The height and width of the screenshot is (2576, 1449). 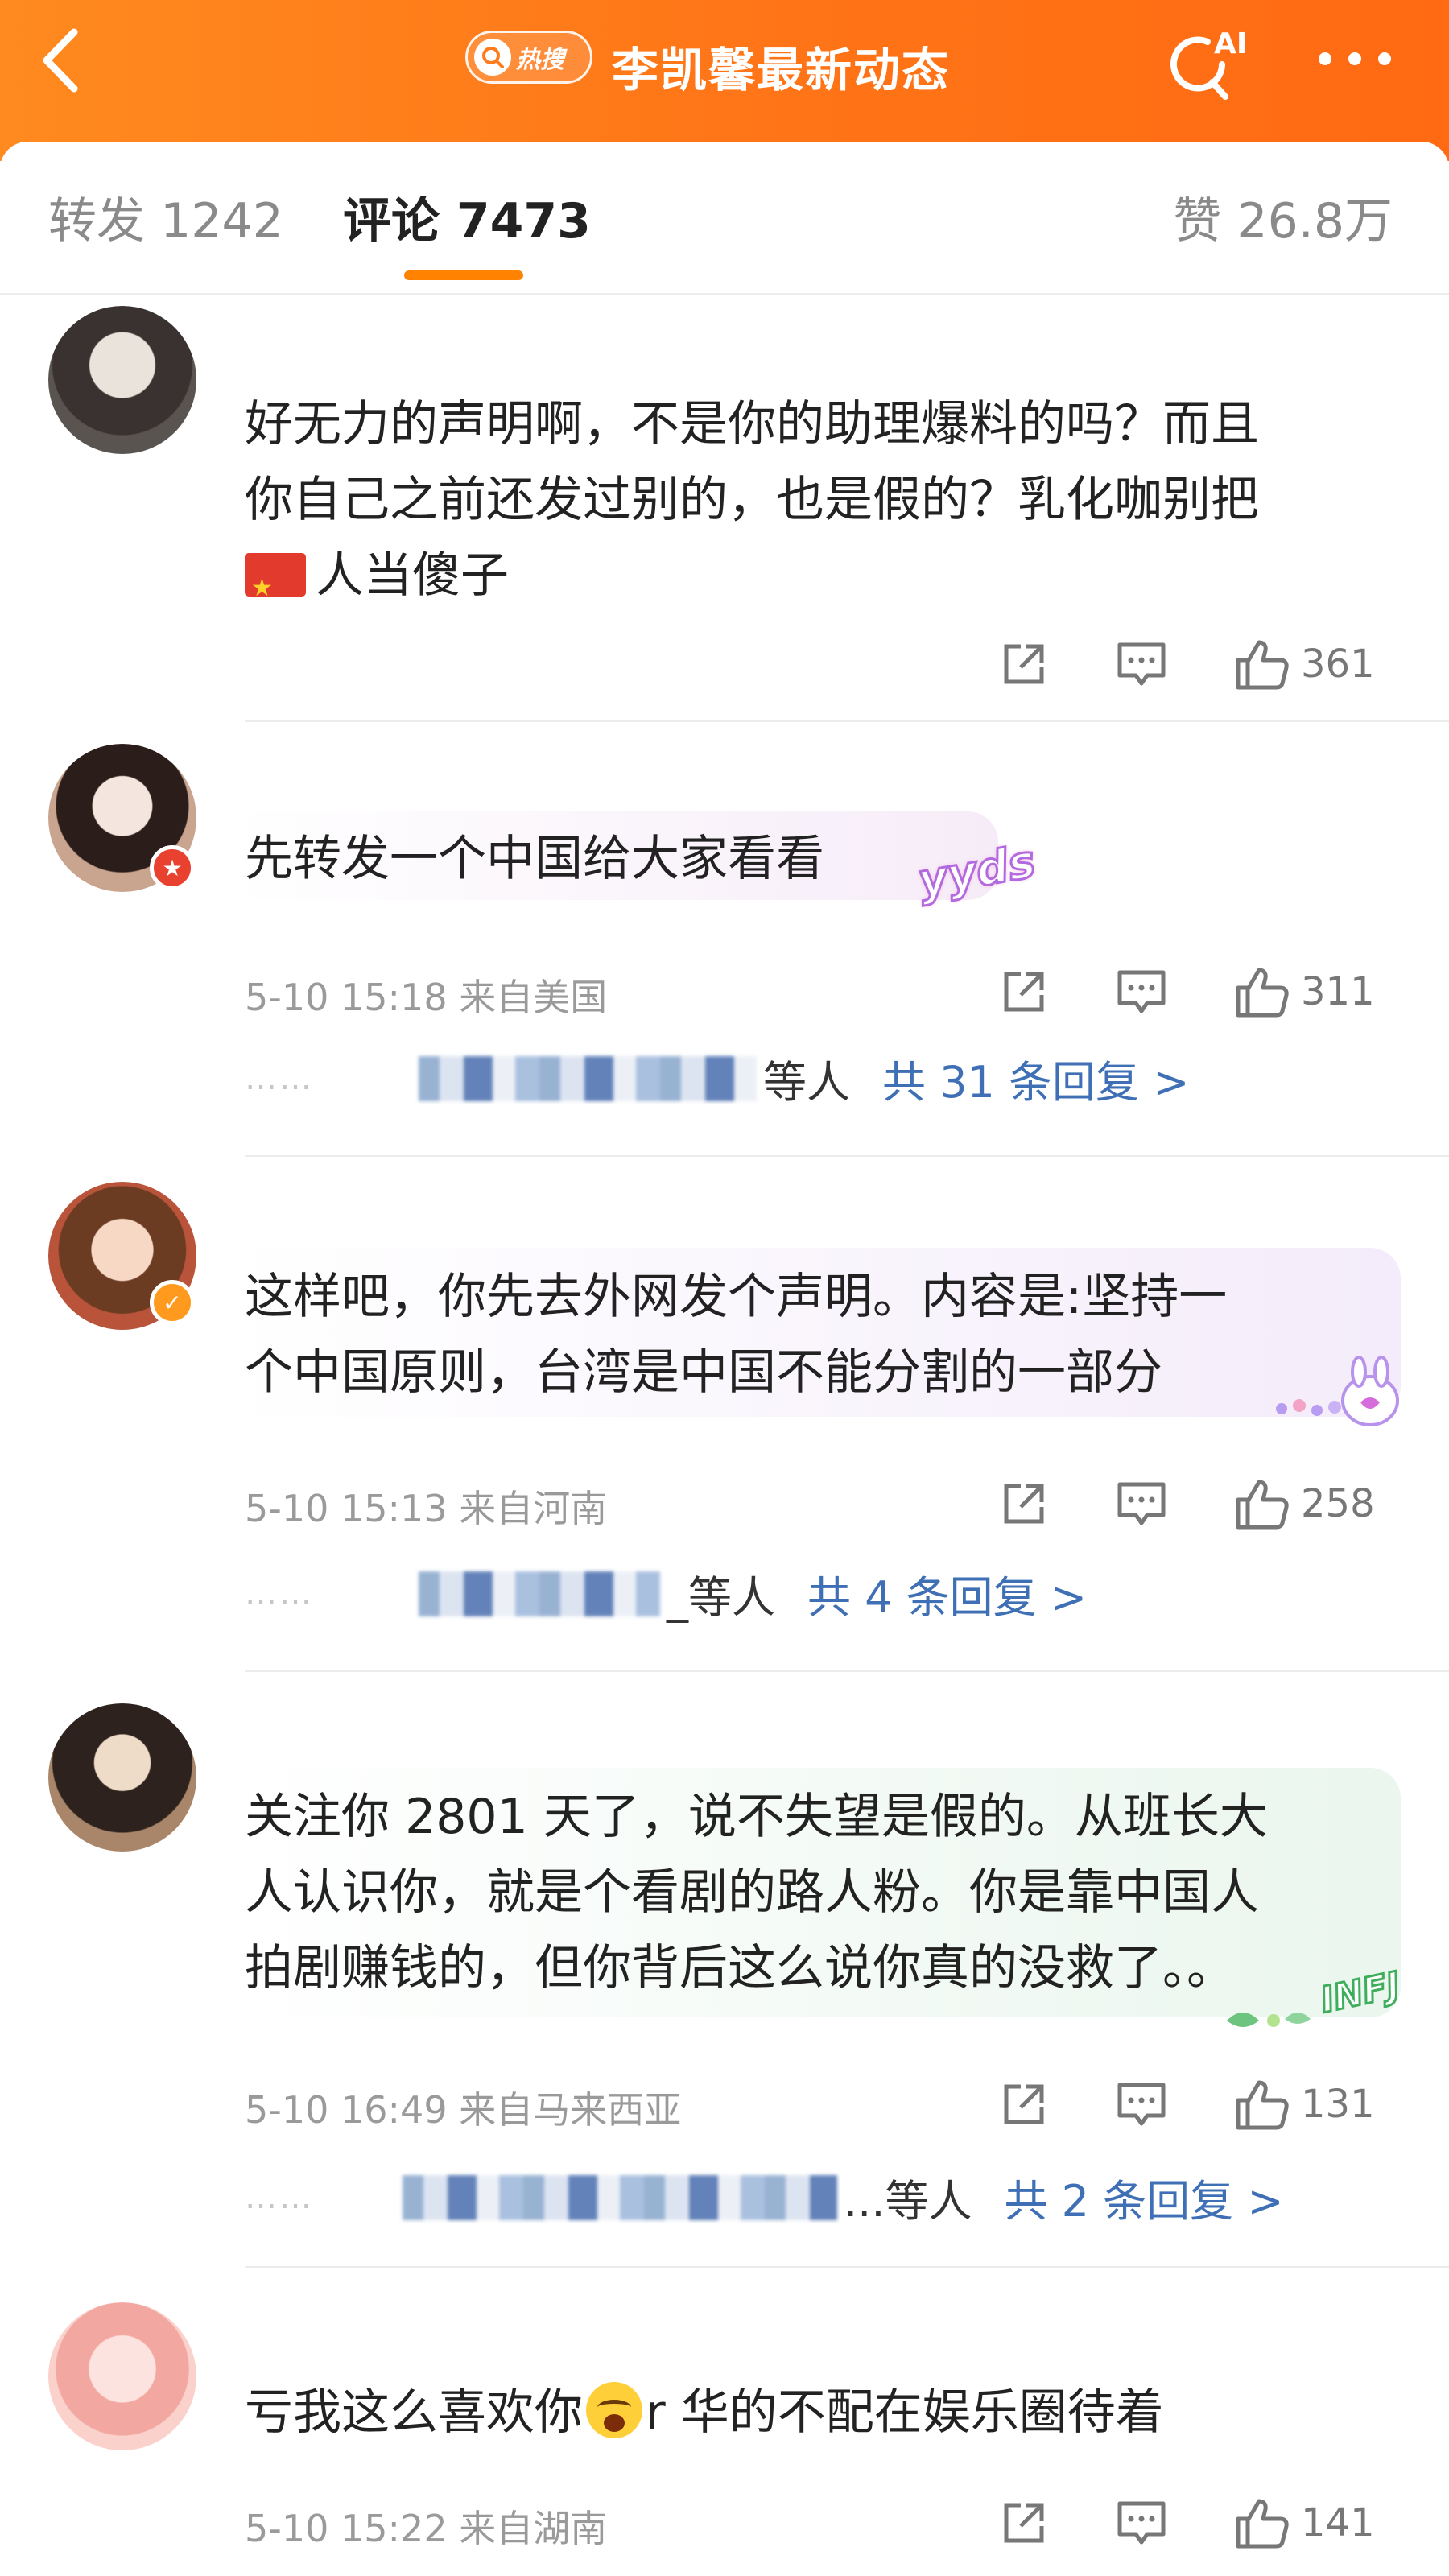 What do you see at coordinates (1230, 43) in the screenshot?
I see `svg-text: AI` at bounding box center [1230, 43].